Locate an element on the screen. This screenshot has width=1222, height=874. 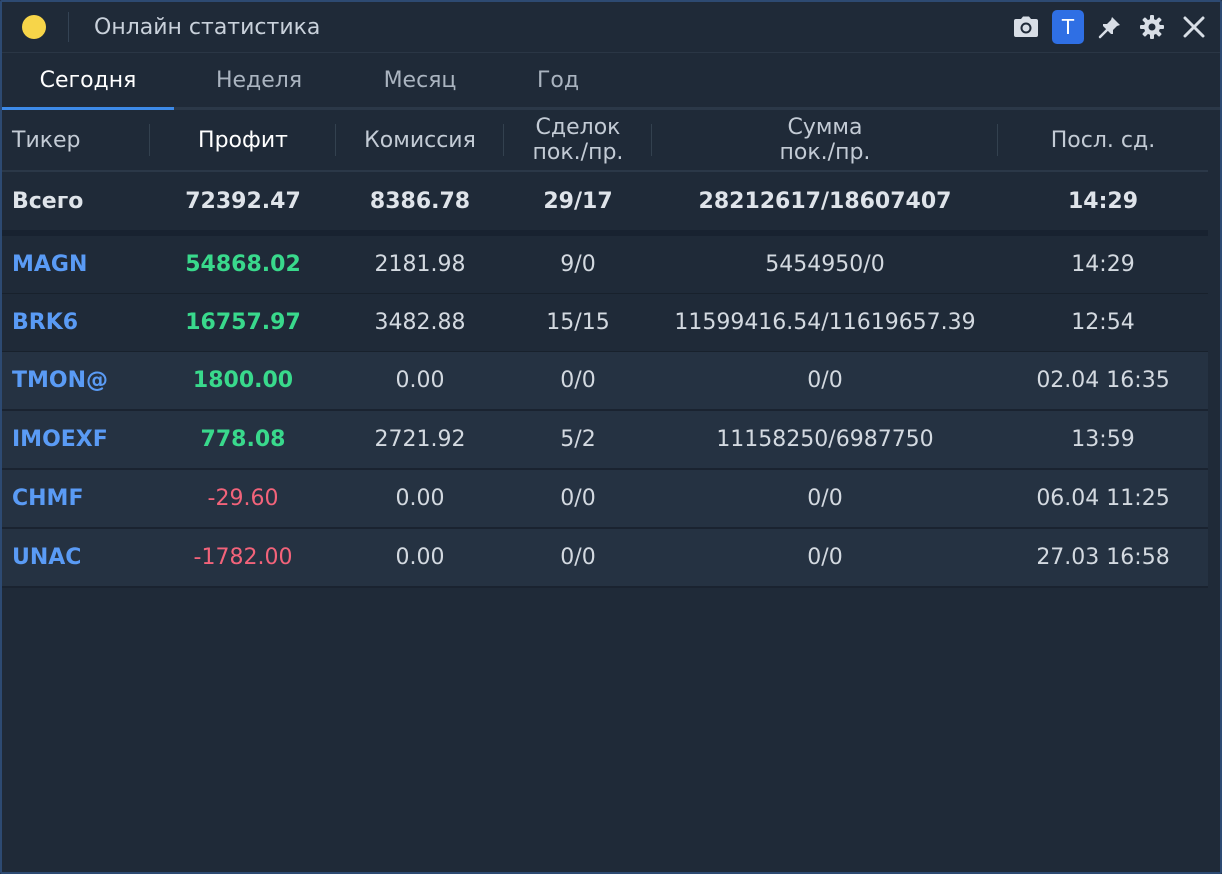
tab-year: Год is located at coordinates (558, 80).